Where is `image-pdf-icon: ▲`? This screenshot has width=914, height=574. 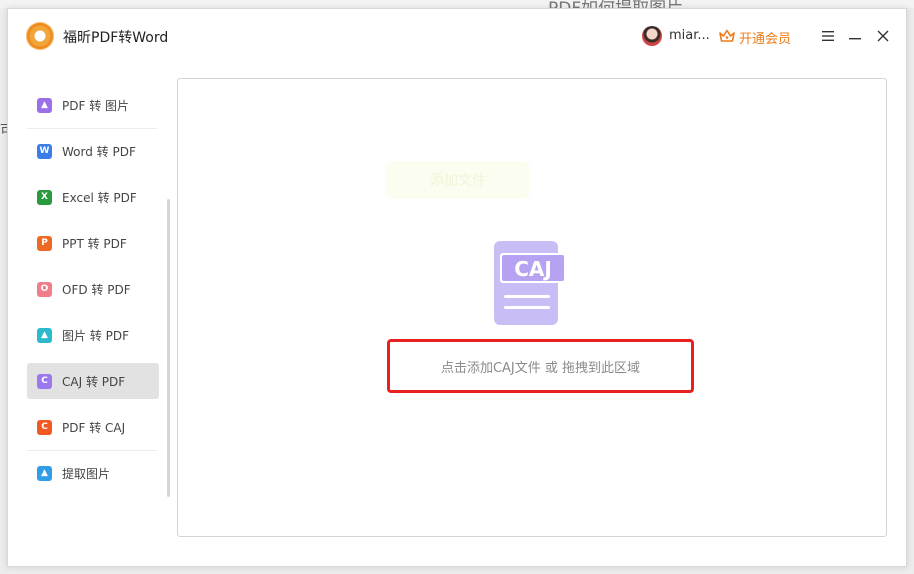 image-pdf-icon: ▲ is located at coordinates (44, 105).